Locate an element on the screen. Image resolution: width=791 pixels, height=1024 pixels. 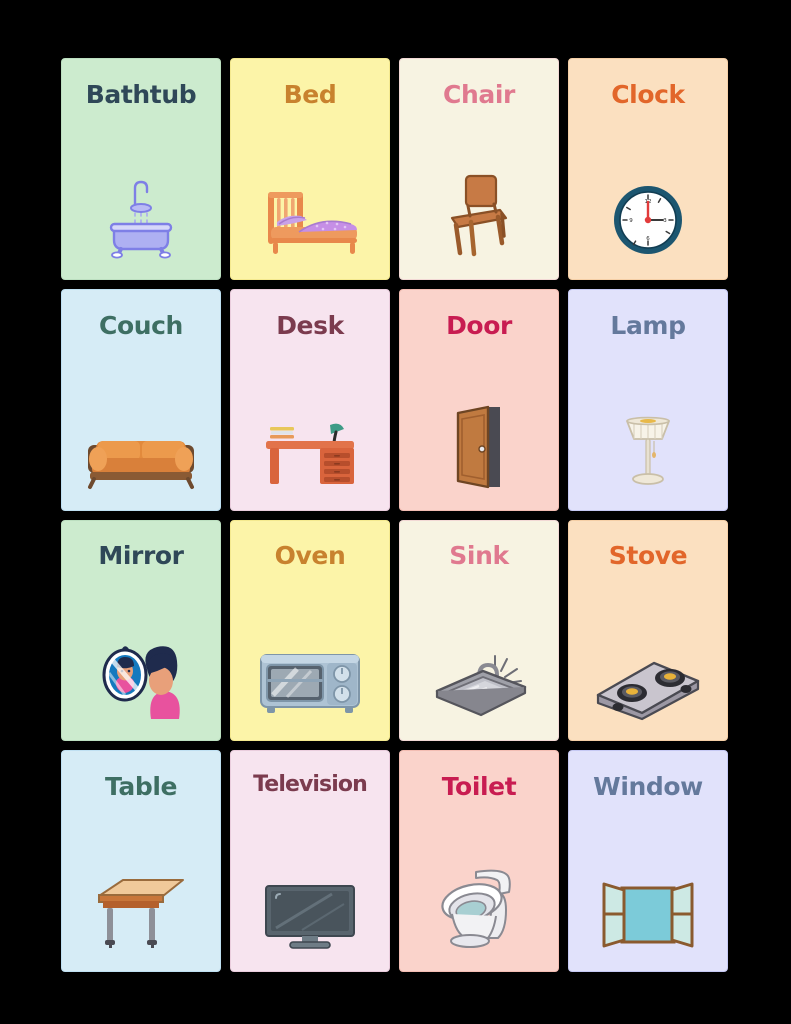
bathtub-icon is located at coordinates (141, 219).